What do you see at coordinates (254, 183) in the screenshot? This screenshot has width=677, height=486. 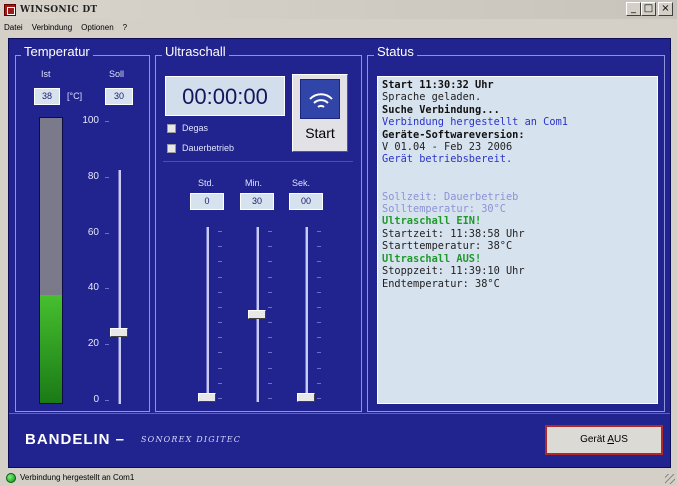 I see `min-label: Min.` at bounding box center [254, 183].